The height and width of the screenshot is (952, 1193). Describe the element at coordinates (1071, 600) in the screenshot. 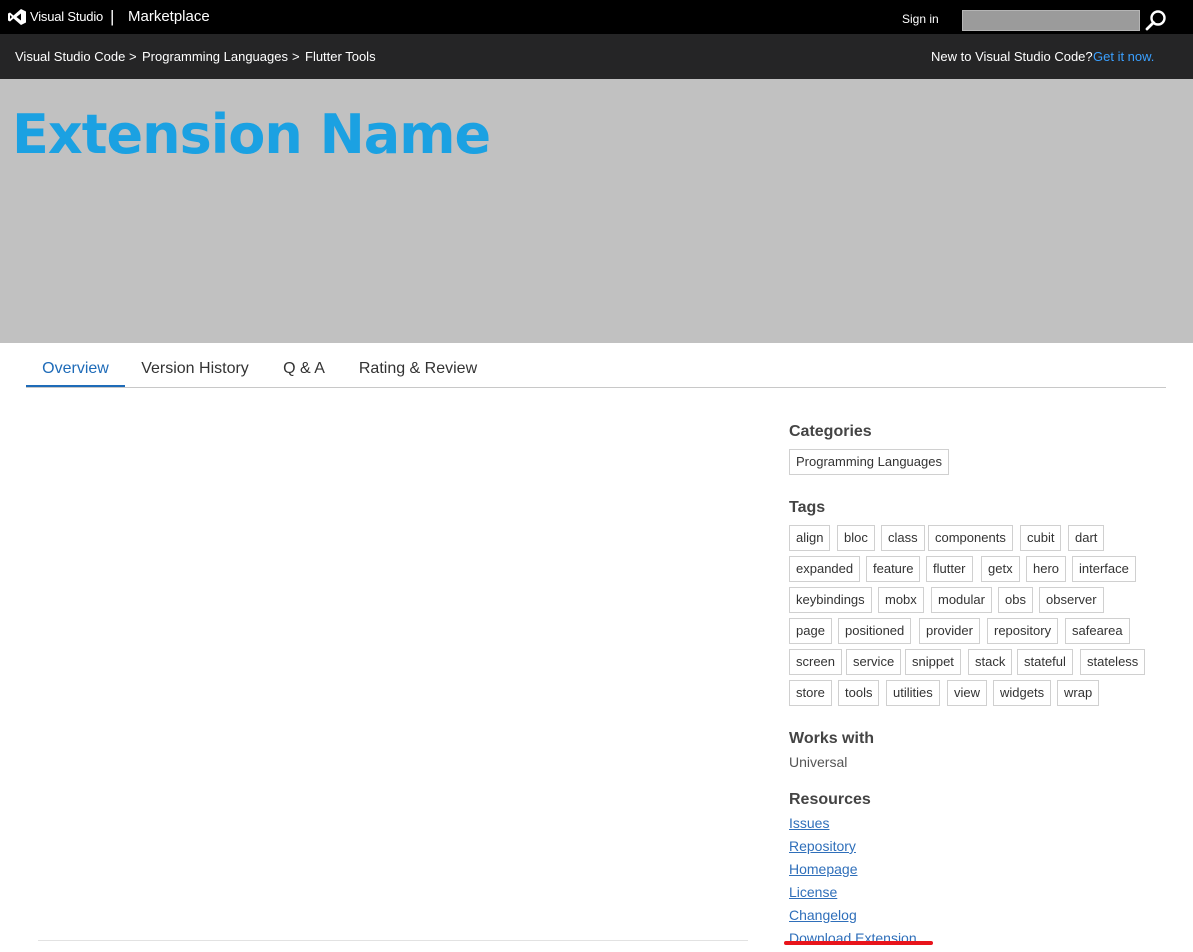

I see `tag: observer` at that location.